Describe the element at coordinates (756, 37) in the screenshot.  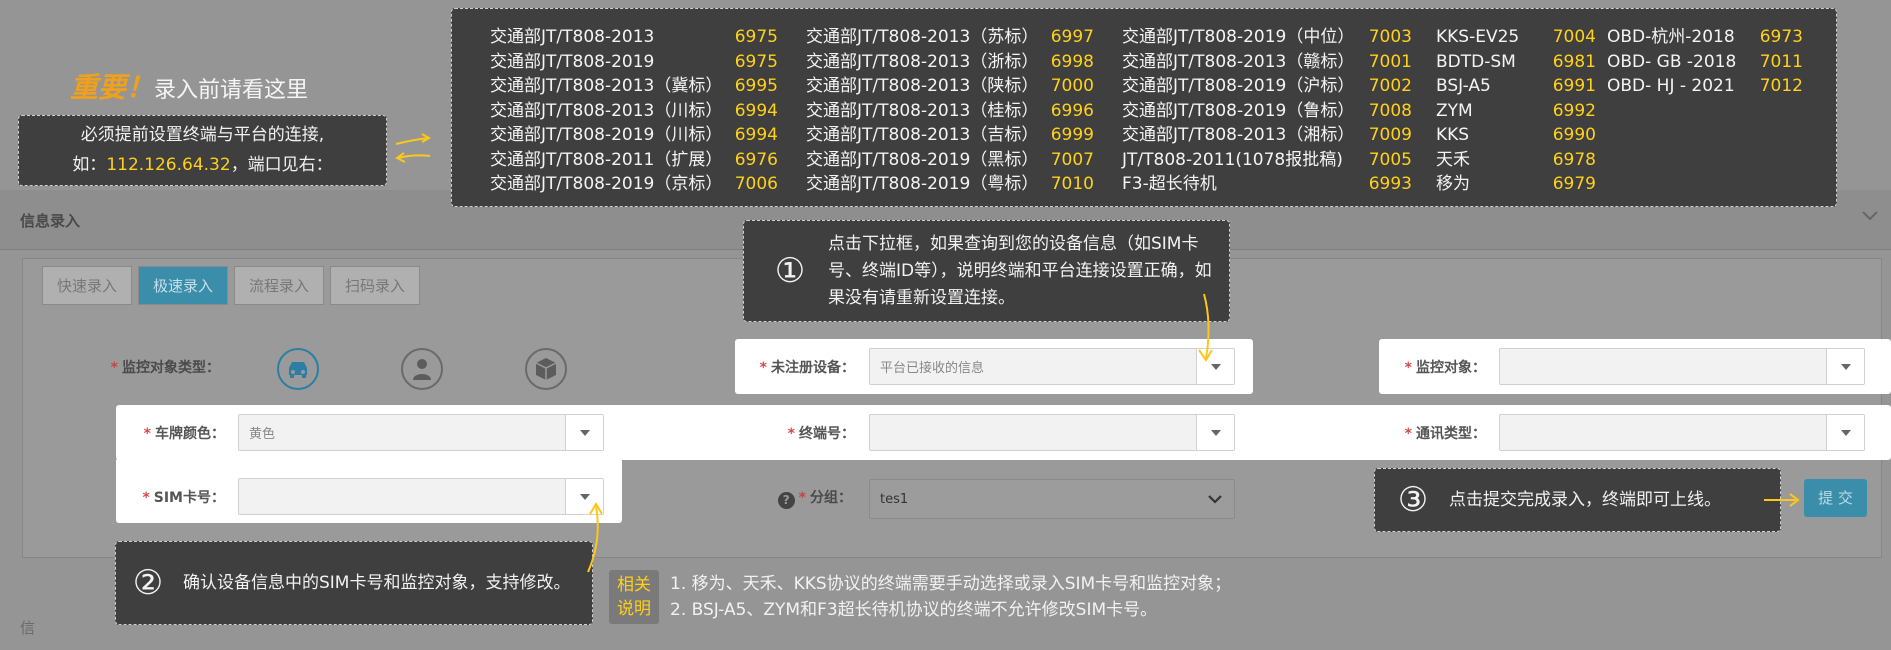
I see `protocol-port: 6975` at that location.